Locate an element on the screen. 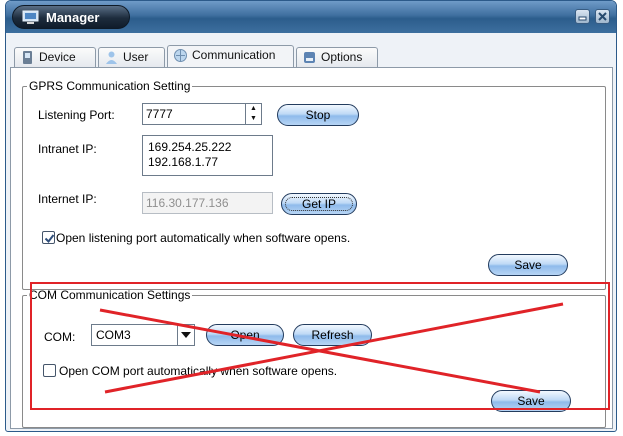  internet-ip-label: Internet IP: is located at coordinates (67, 199).